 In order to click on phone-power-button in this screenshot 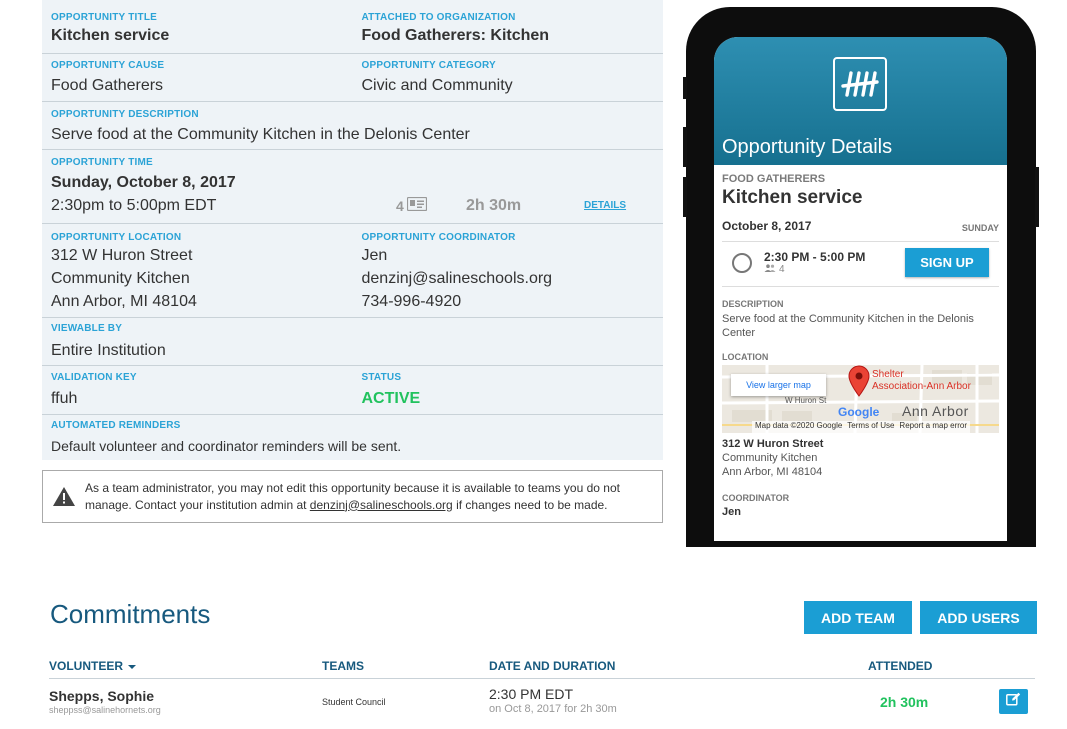, I will do `click(1037, 197)`.